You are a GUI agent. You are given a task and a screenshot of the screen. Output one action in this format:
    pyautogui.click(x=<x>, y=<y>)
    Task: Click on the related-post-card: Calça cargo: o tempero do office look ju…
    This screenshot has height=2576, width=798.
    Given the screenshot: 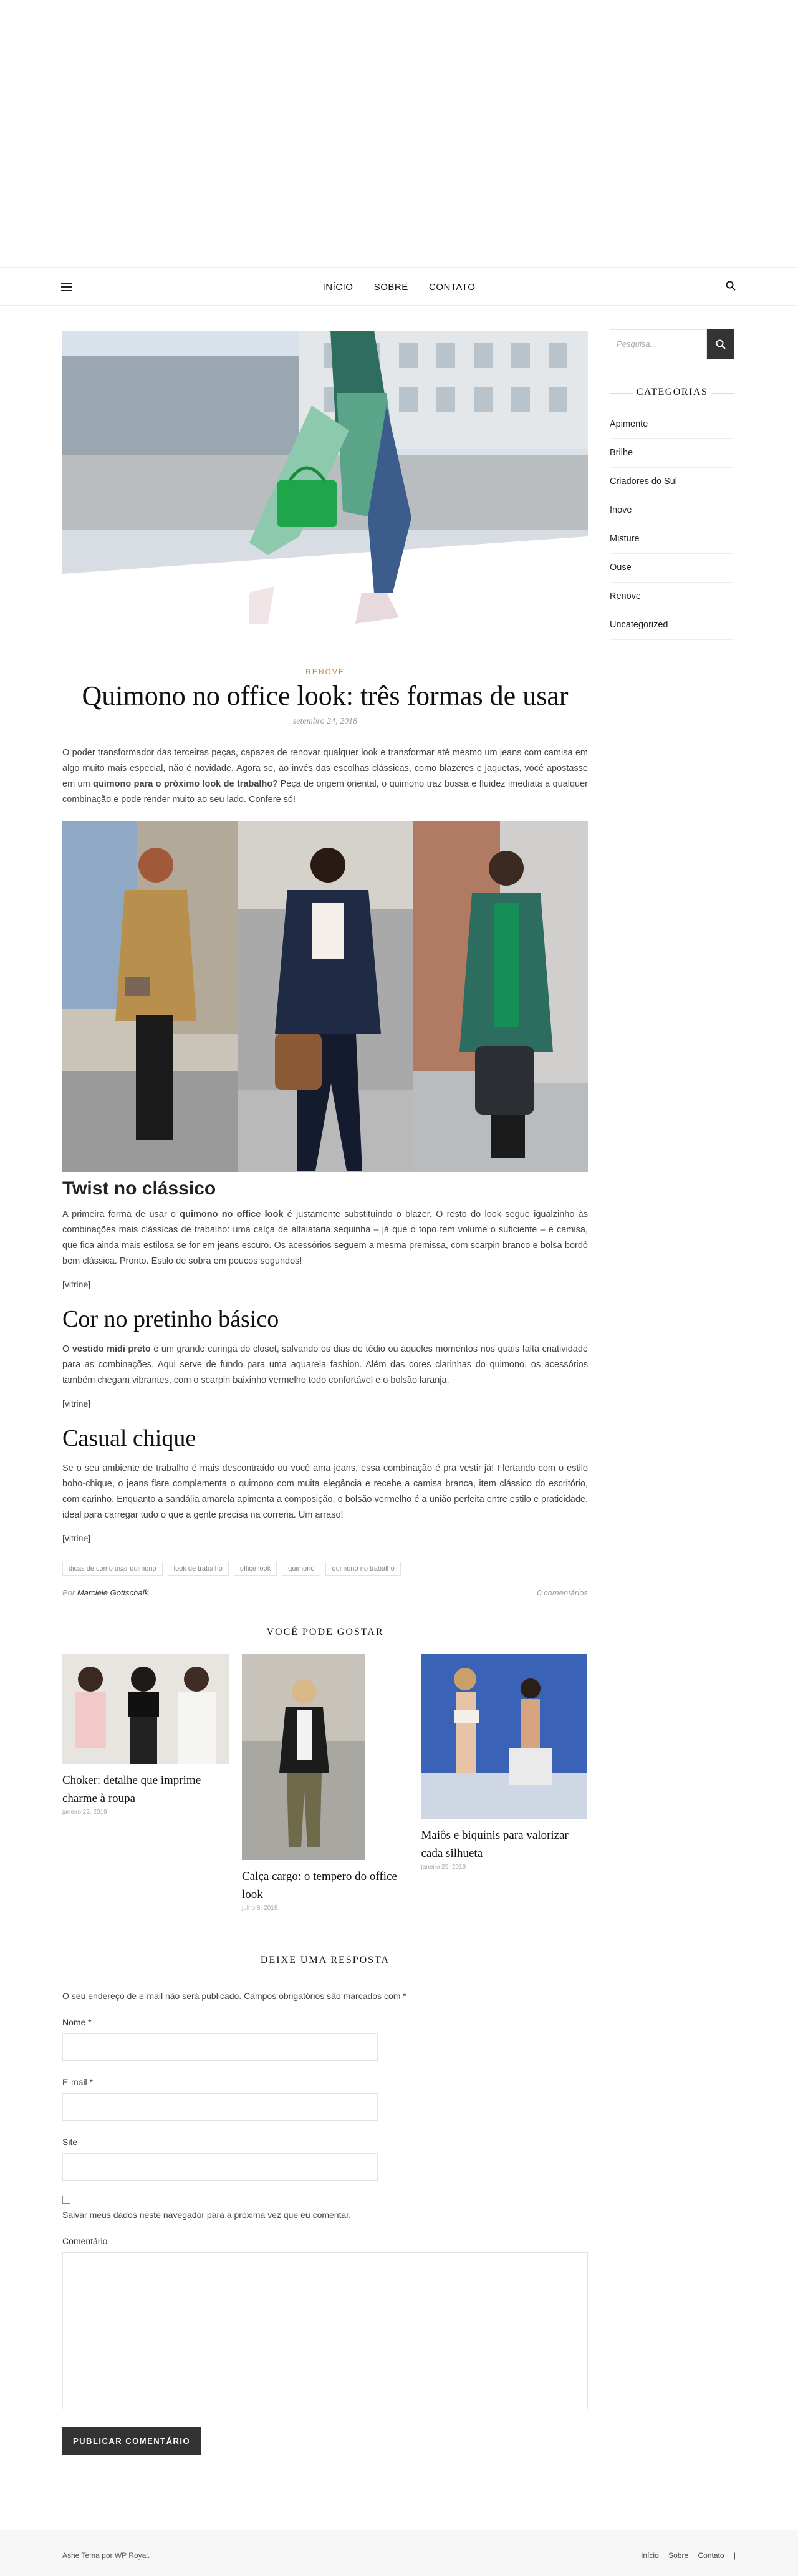 What is the action you would take?
    pyautogui.click(x=325, y=1783)
    